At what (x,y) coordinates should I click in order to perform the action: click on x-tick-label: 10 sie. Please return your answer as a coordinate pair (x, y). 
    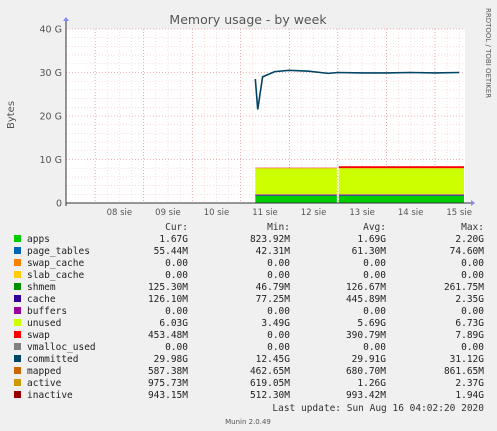
    Looking at the image, I should click on (217, 213).